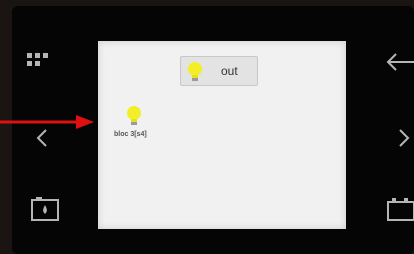 This screenshot has width=414, height=254. I want to click on grid-menu-icon, so click(37, 59).